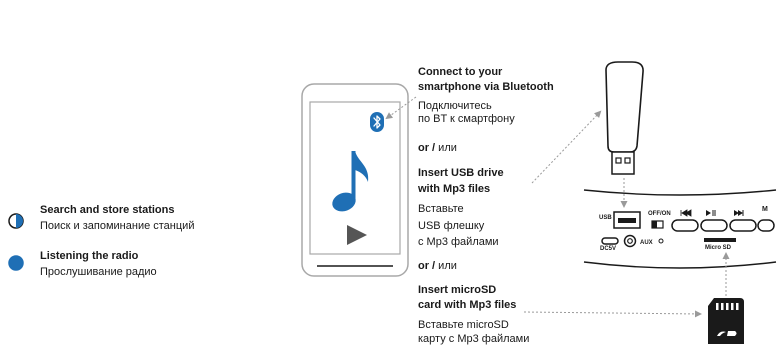  I want to click on legend-search-icon, so click(16, 221).